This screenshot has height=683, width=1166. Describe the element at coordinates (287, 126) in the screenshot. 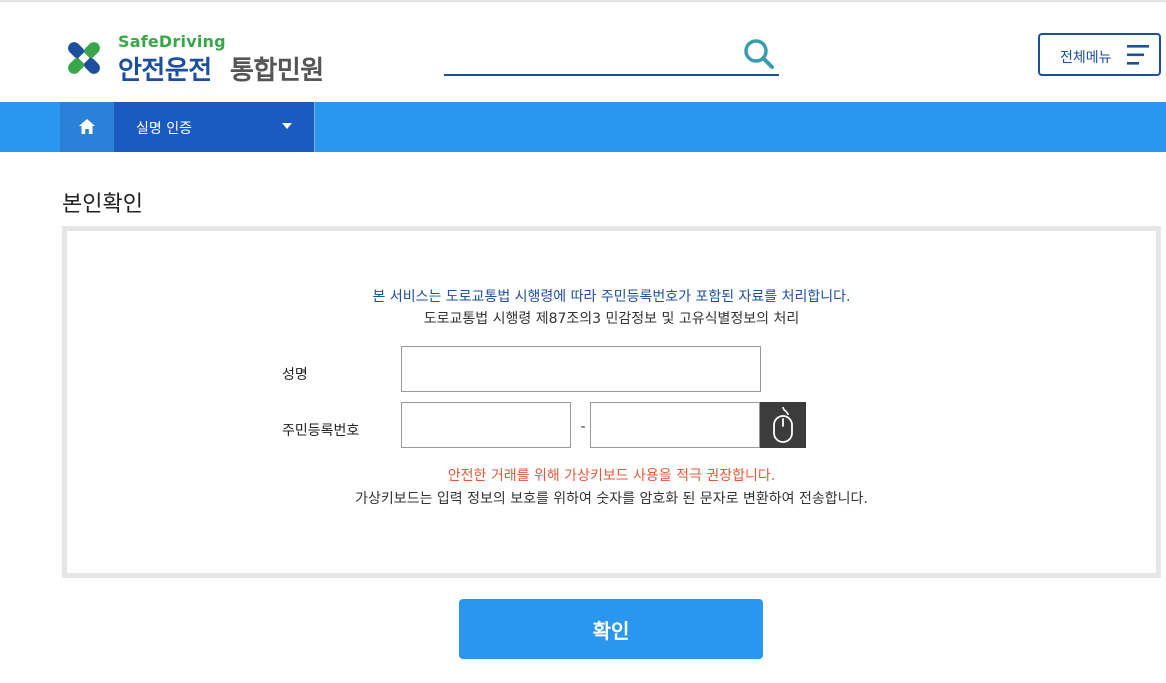

I see `caret-down-icon` at that location.